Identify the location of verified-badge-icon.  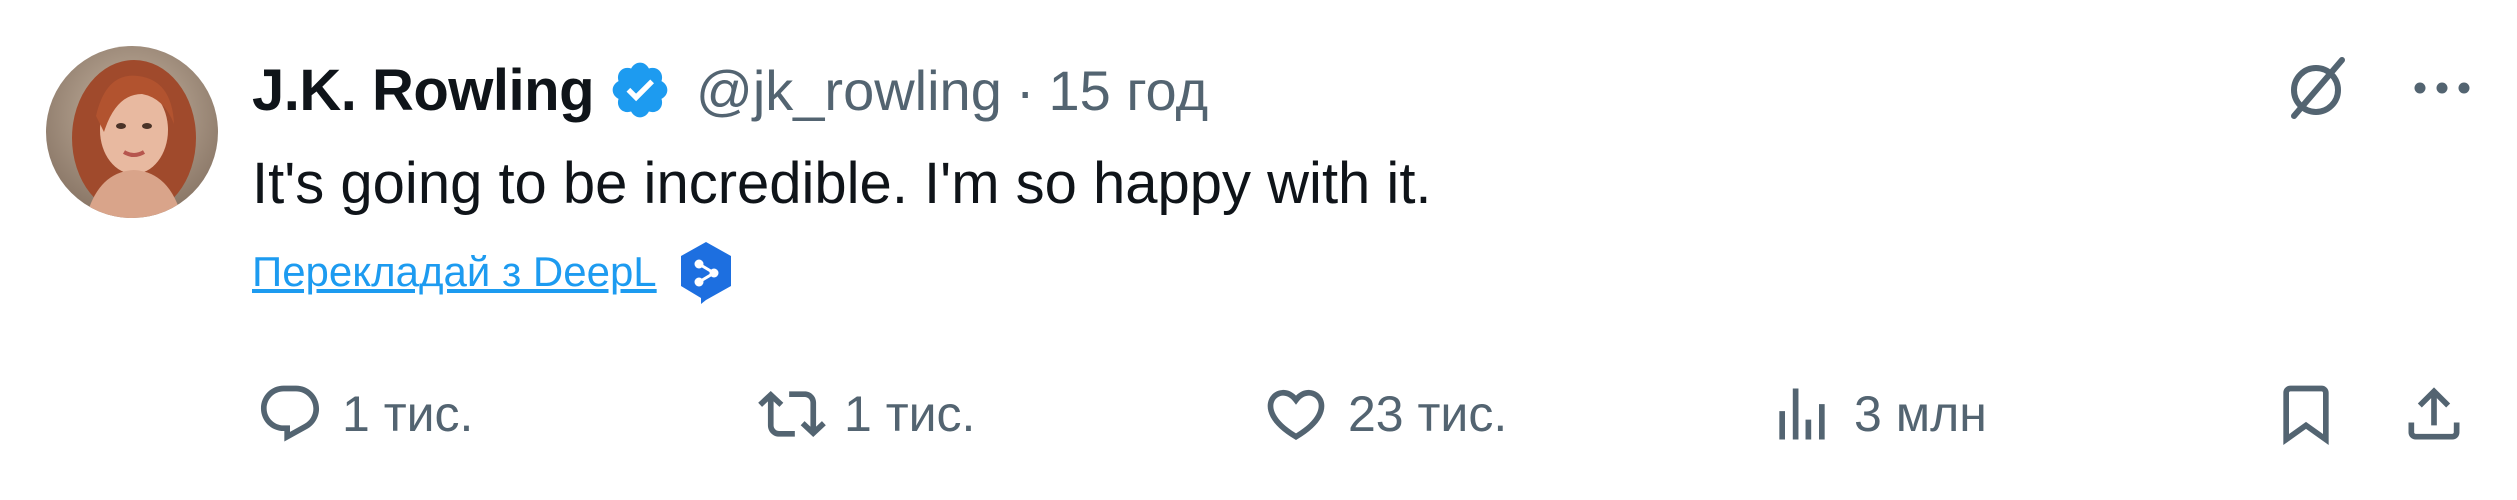
(640, 90).